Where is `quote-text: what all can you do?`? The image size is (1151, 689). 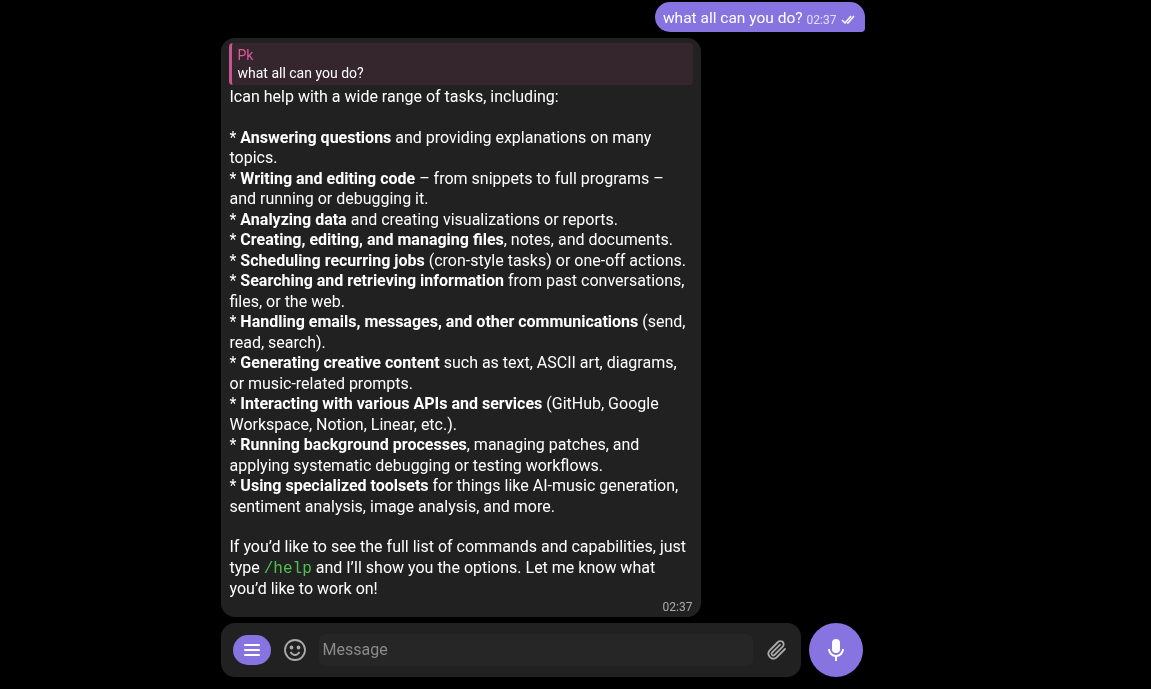
quote-text: what all can you do? is located at coordinates (300, 73).